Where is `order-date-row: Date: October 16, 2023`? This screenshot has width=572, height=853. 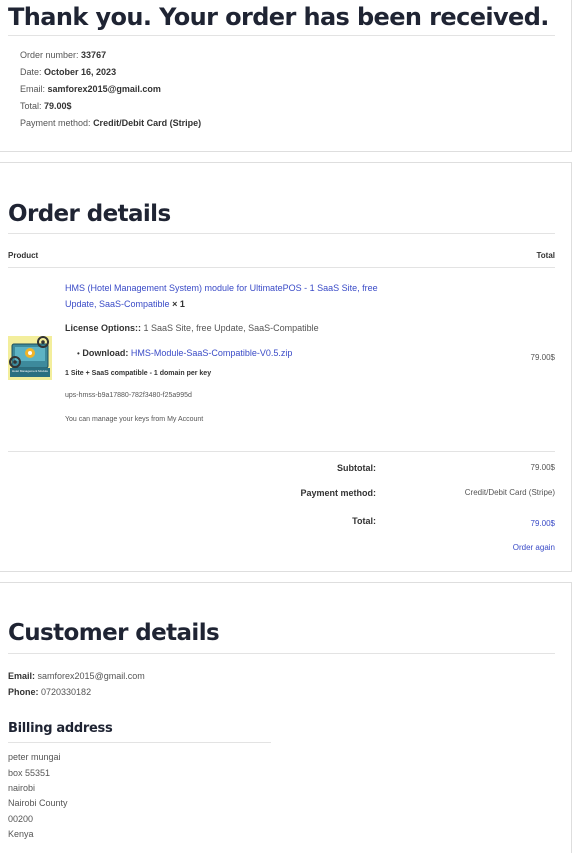 order-date-row: Date: October 16, 2023 is located at coordinates (68, 72).